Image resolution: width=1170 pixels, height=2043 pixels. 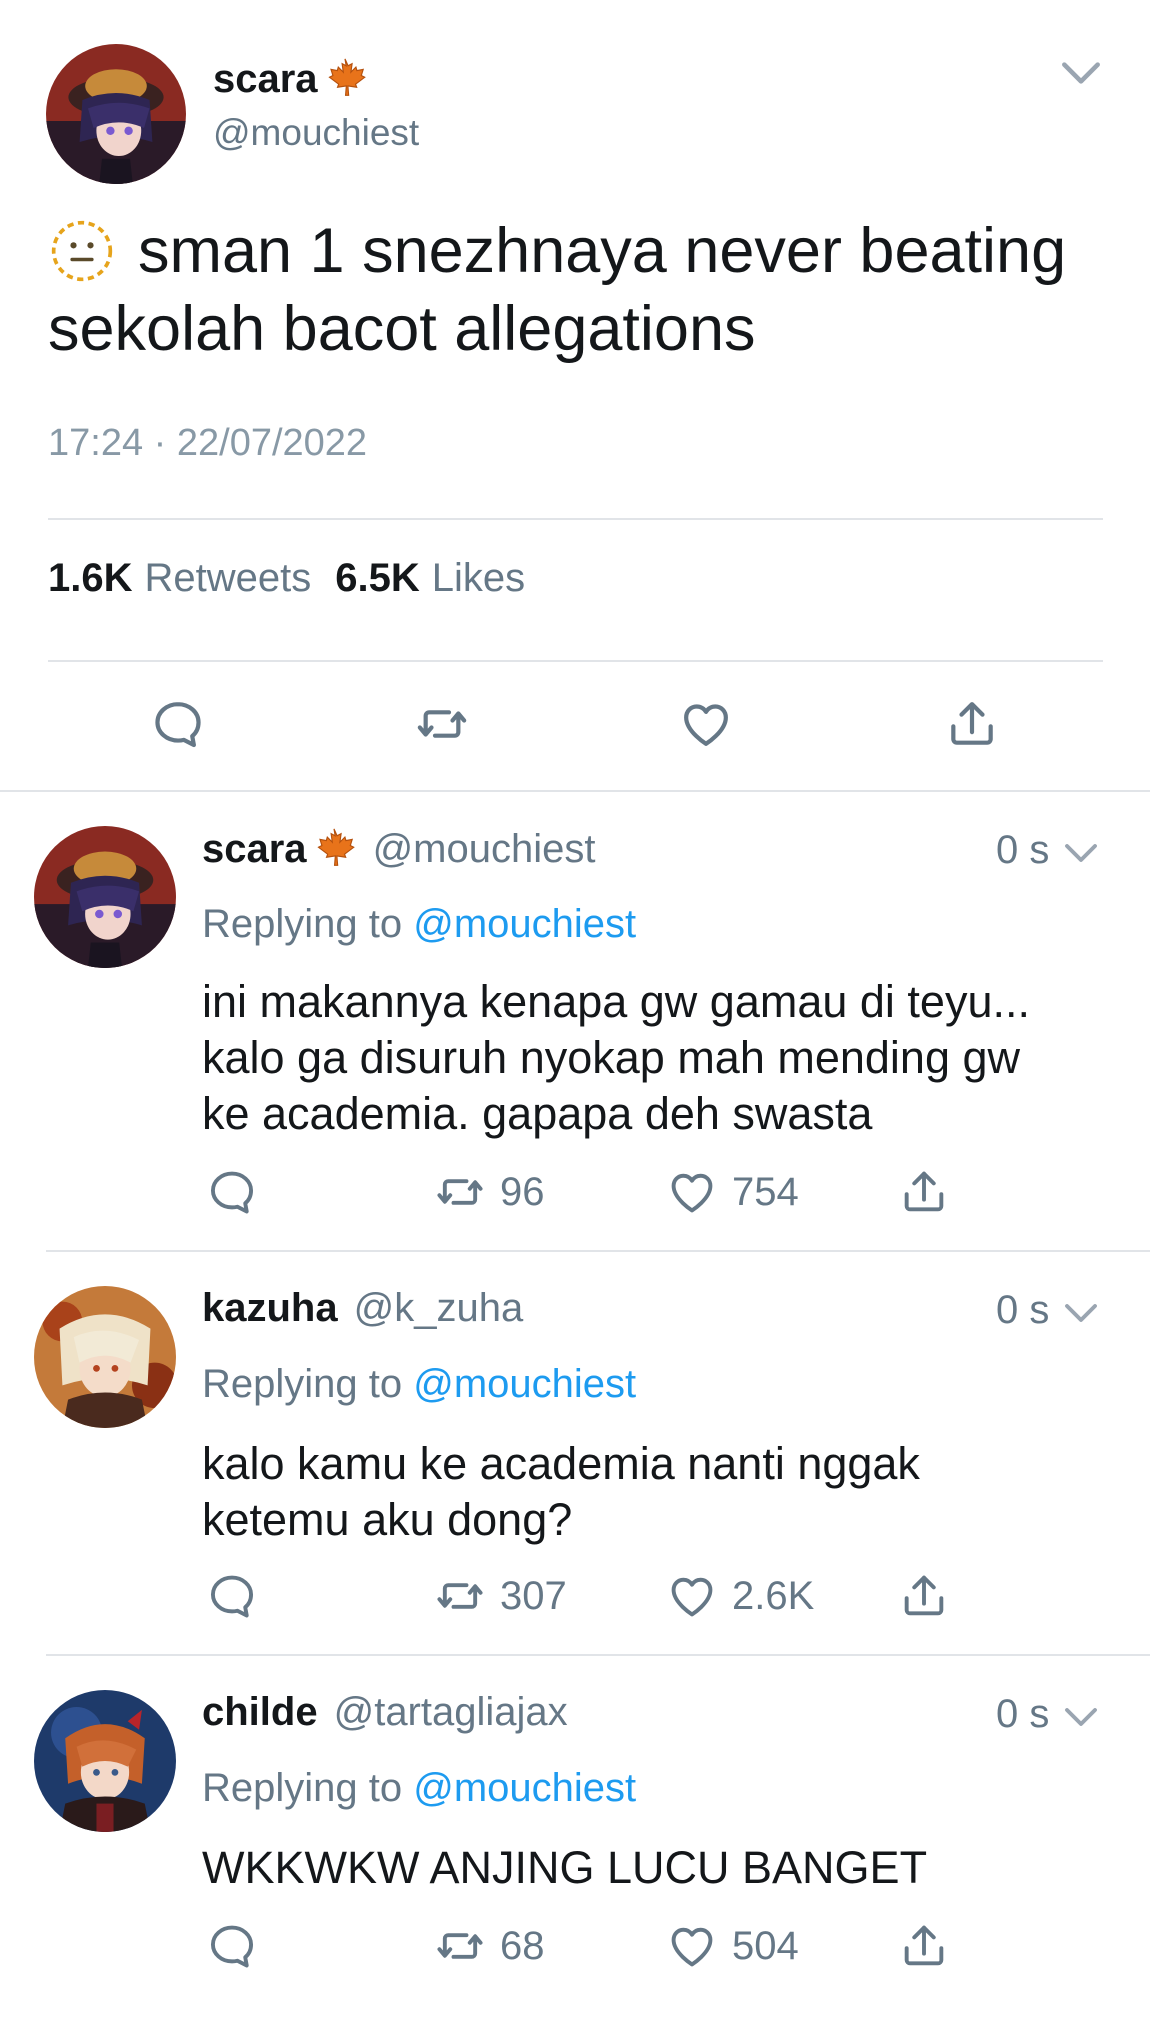 What do you see at coordinates (265, 78) in the screenshot?
I see `author-name: scara` at bounding box center [265, 78].